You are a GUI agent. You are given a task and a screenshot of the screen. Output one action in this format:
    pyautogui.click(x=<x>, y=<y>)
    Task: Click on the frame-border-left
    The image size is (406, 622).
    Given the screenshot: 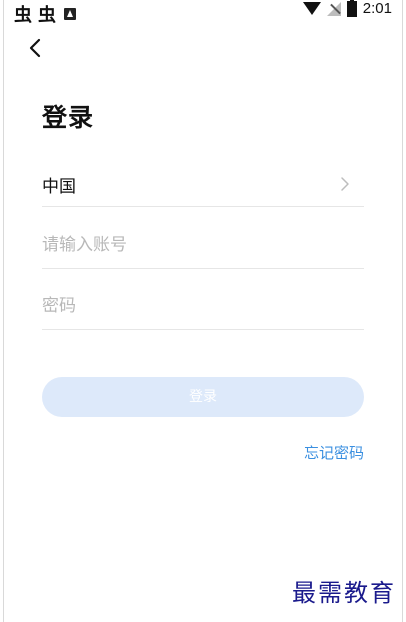 What is the action you would take?
    pyautogui.click(x=3, y=311)
    